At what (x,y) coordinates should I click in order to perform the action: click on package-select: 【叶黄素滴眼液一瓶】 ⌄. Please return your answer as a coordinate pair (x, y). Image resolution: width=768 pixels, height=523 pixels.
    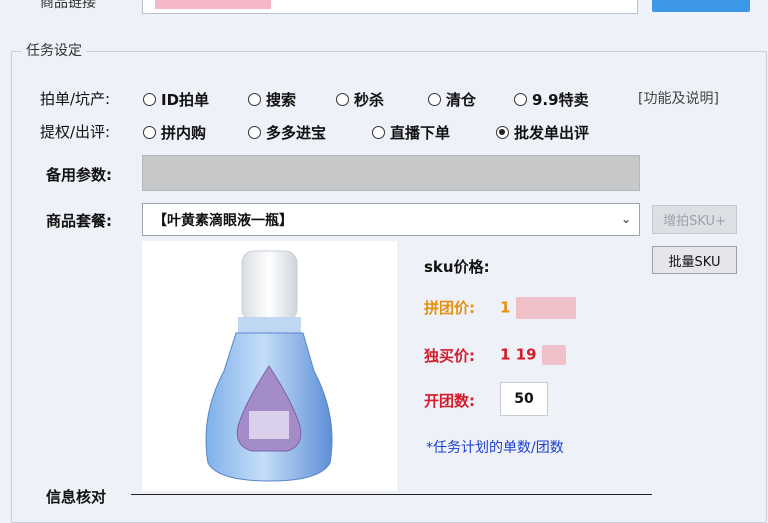
    Looking at the image, I should click on (391, 219).